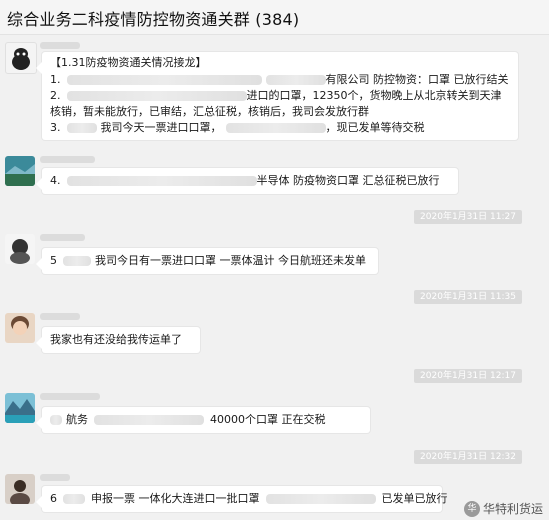 Image resolution: width=549 pixels, height=520 pixels. Describe the element at coordinates (128, 62) in the screenshot. I see `message-line: 【1.31防疫物资通关情况接龙】` at that location.